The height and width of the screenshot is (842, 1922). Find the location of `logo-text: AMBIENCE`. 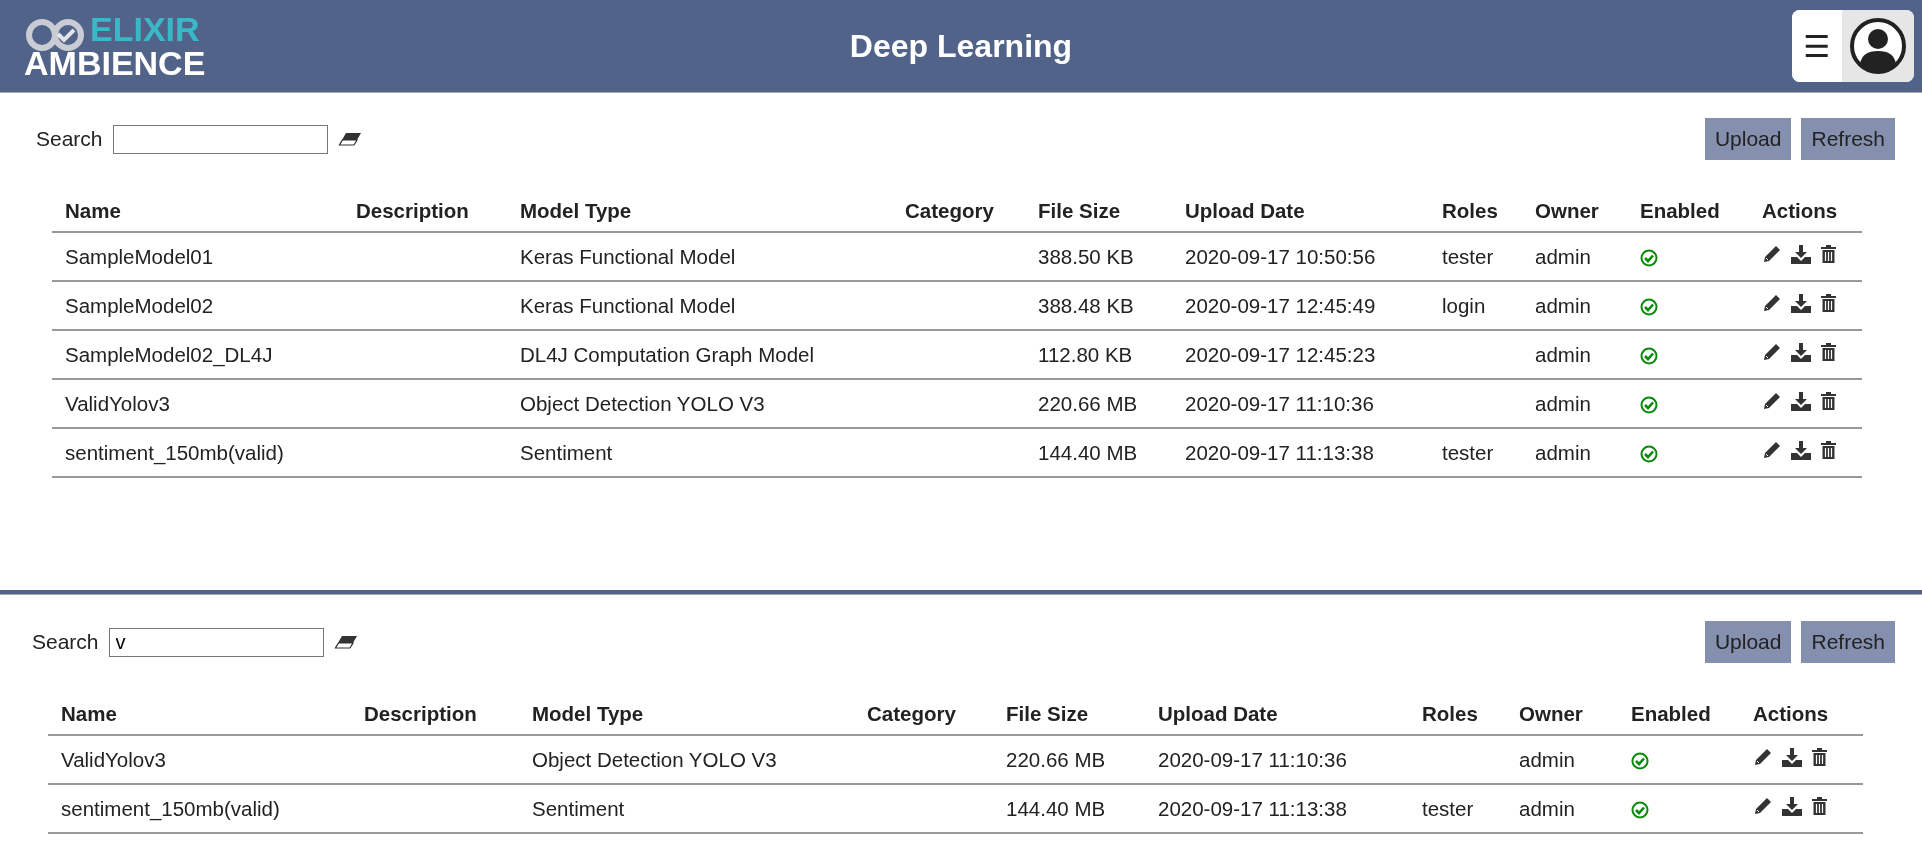

logo-text: AMBIENCE is located at coordinates (115, 63).